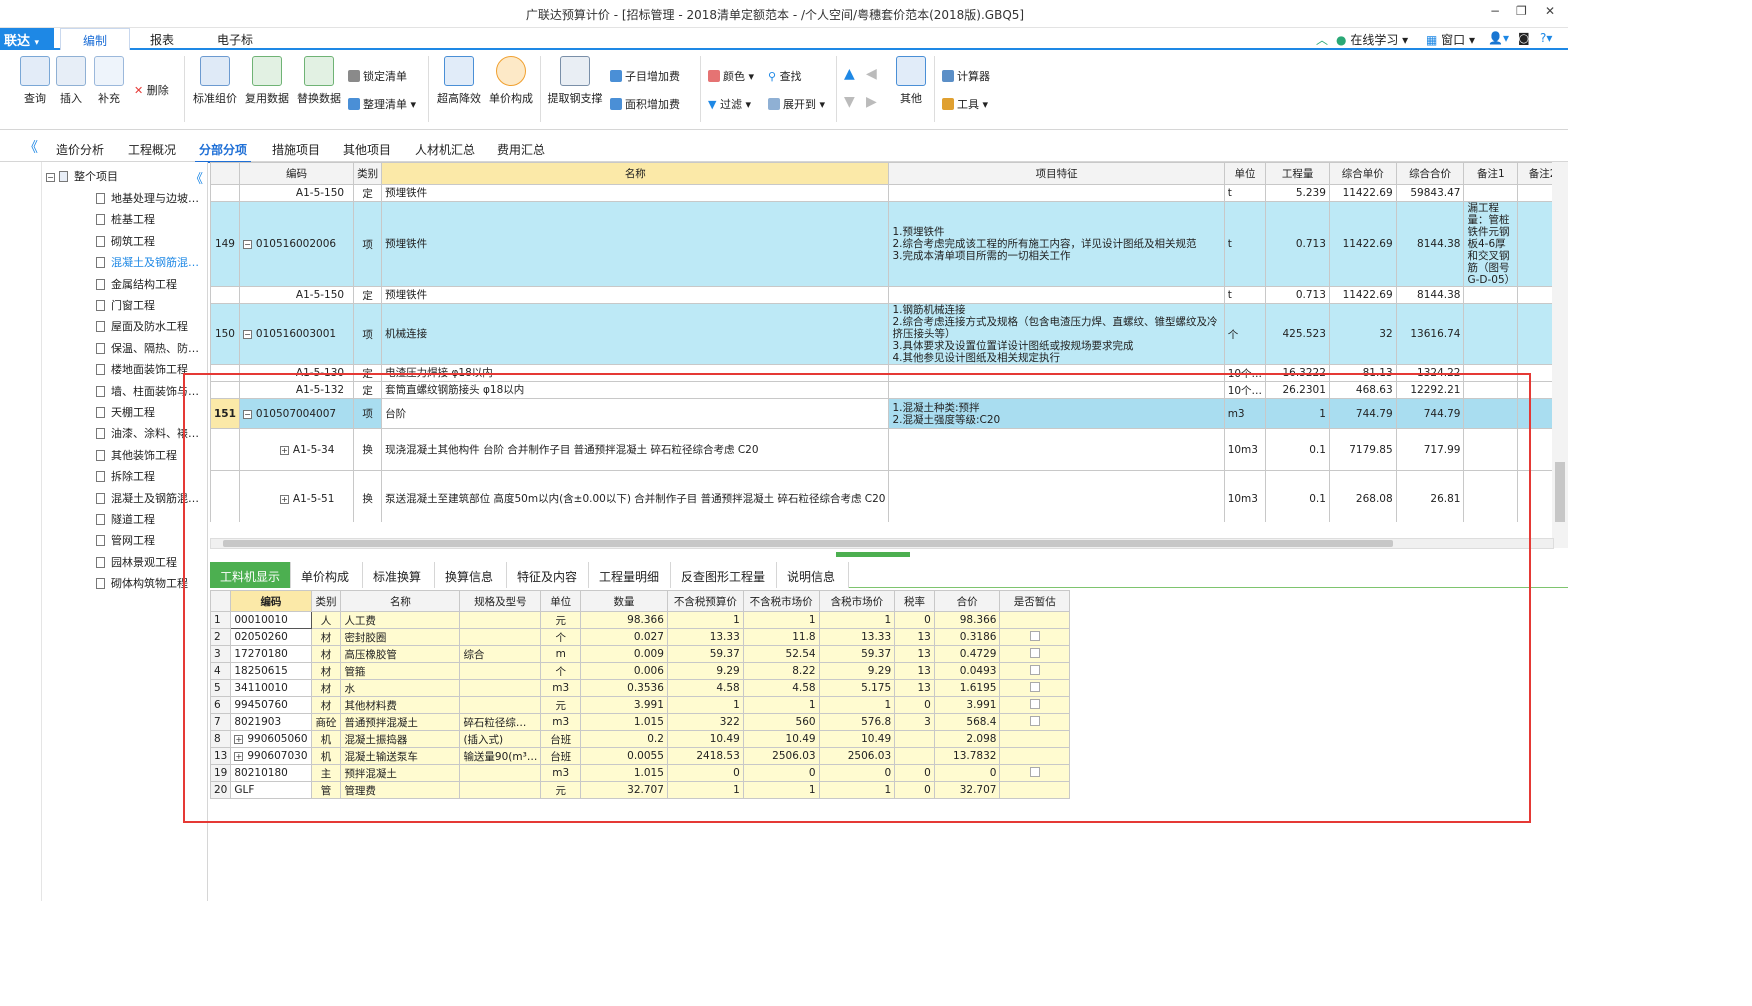  Describe the element at coordinates (1362, 173) in the screenshot. I see `col-header-unit-price: 综合单价` at that location.